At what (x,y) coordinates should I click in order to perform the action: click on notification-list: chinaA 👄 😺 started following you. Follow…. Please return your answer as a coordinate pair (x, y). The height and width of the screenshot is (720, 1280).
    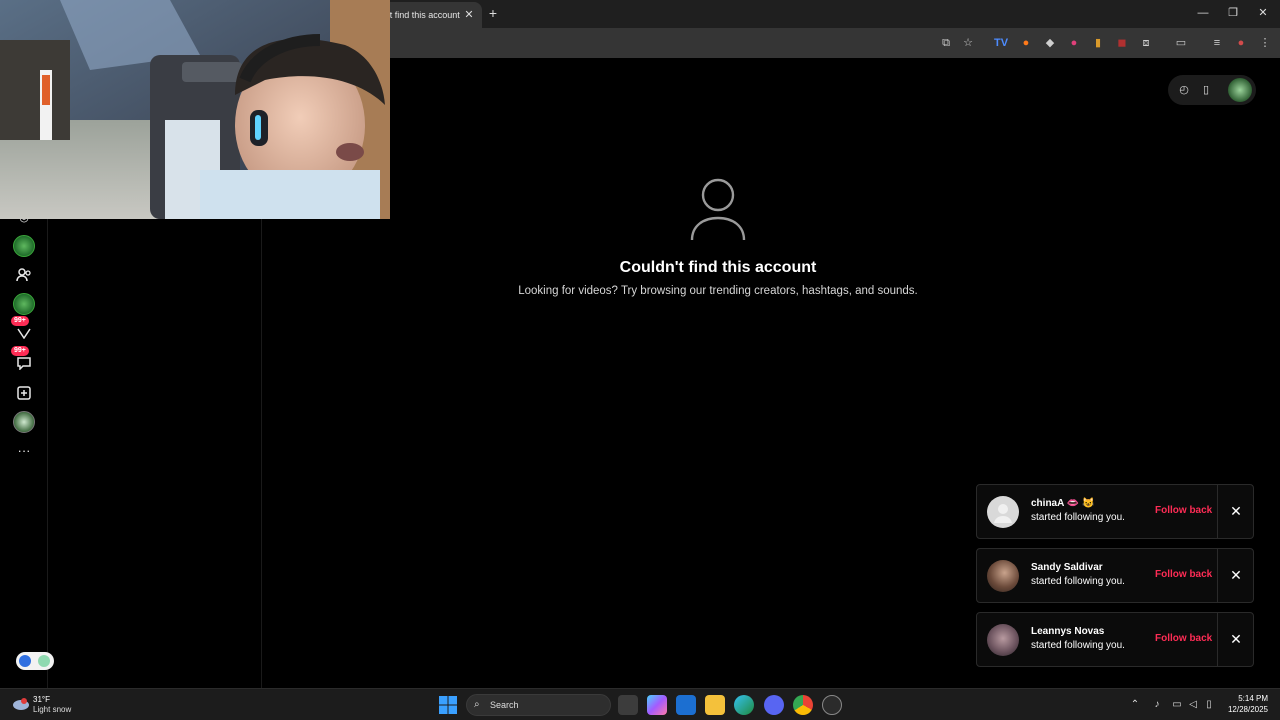
    Looking at the image, I should click on (1115, 580).